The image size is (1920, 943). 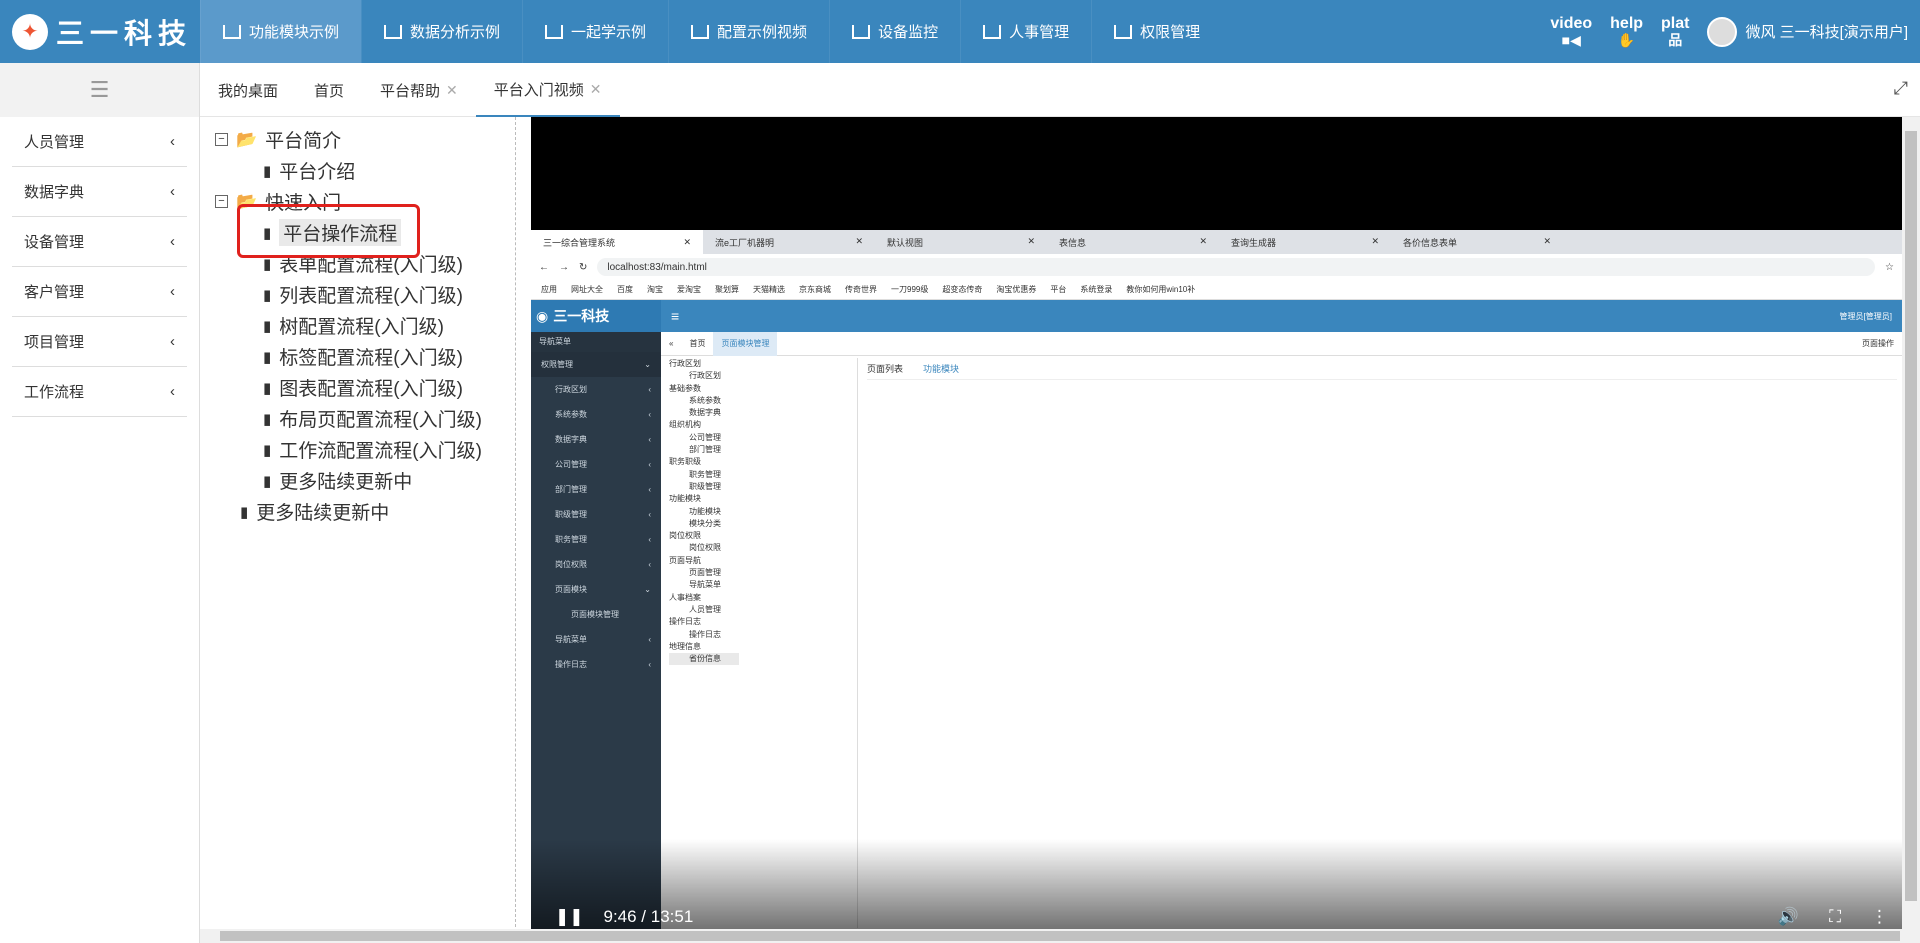 What do you see at coordinates (705, 413) in the screenshot?
I see `embedded-tree-node: 数据字典` at bounding box center [705, 413].